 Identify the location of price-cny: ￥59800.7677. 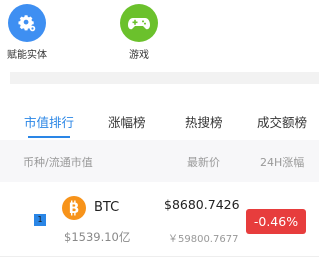
(203, 239).